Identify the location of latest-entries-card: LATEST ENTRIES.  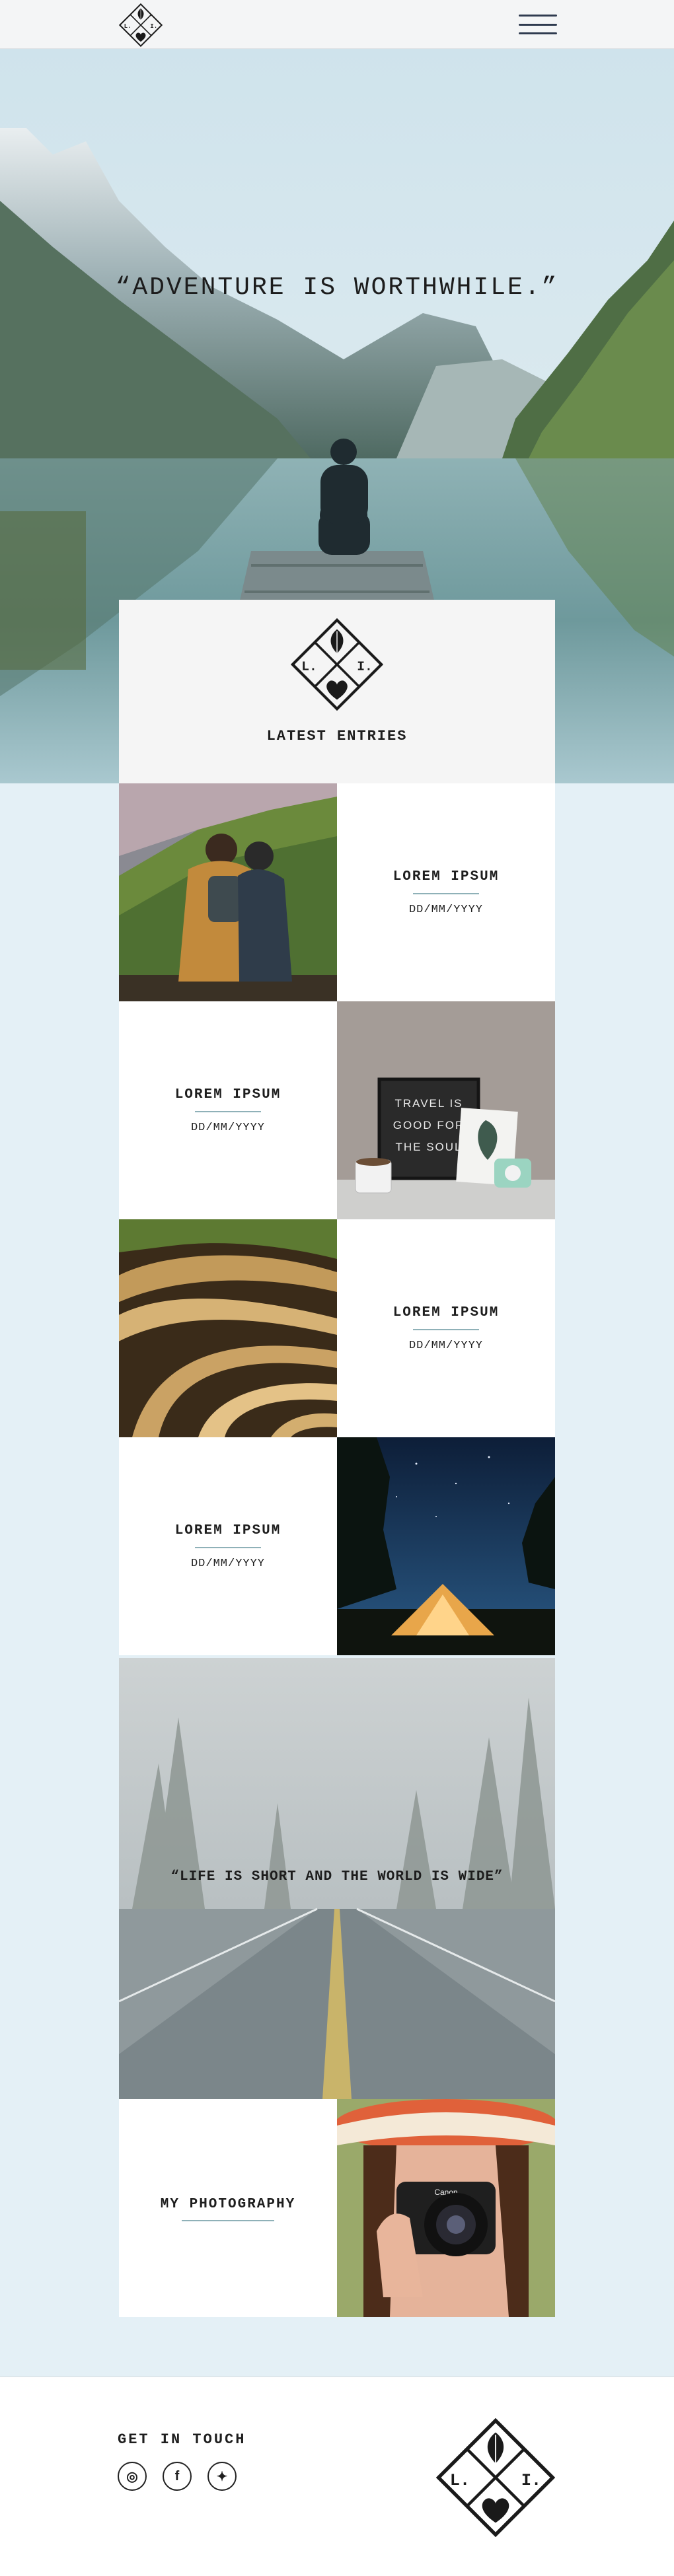
(337, 692).